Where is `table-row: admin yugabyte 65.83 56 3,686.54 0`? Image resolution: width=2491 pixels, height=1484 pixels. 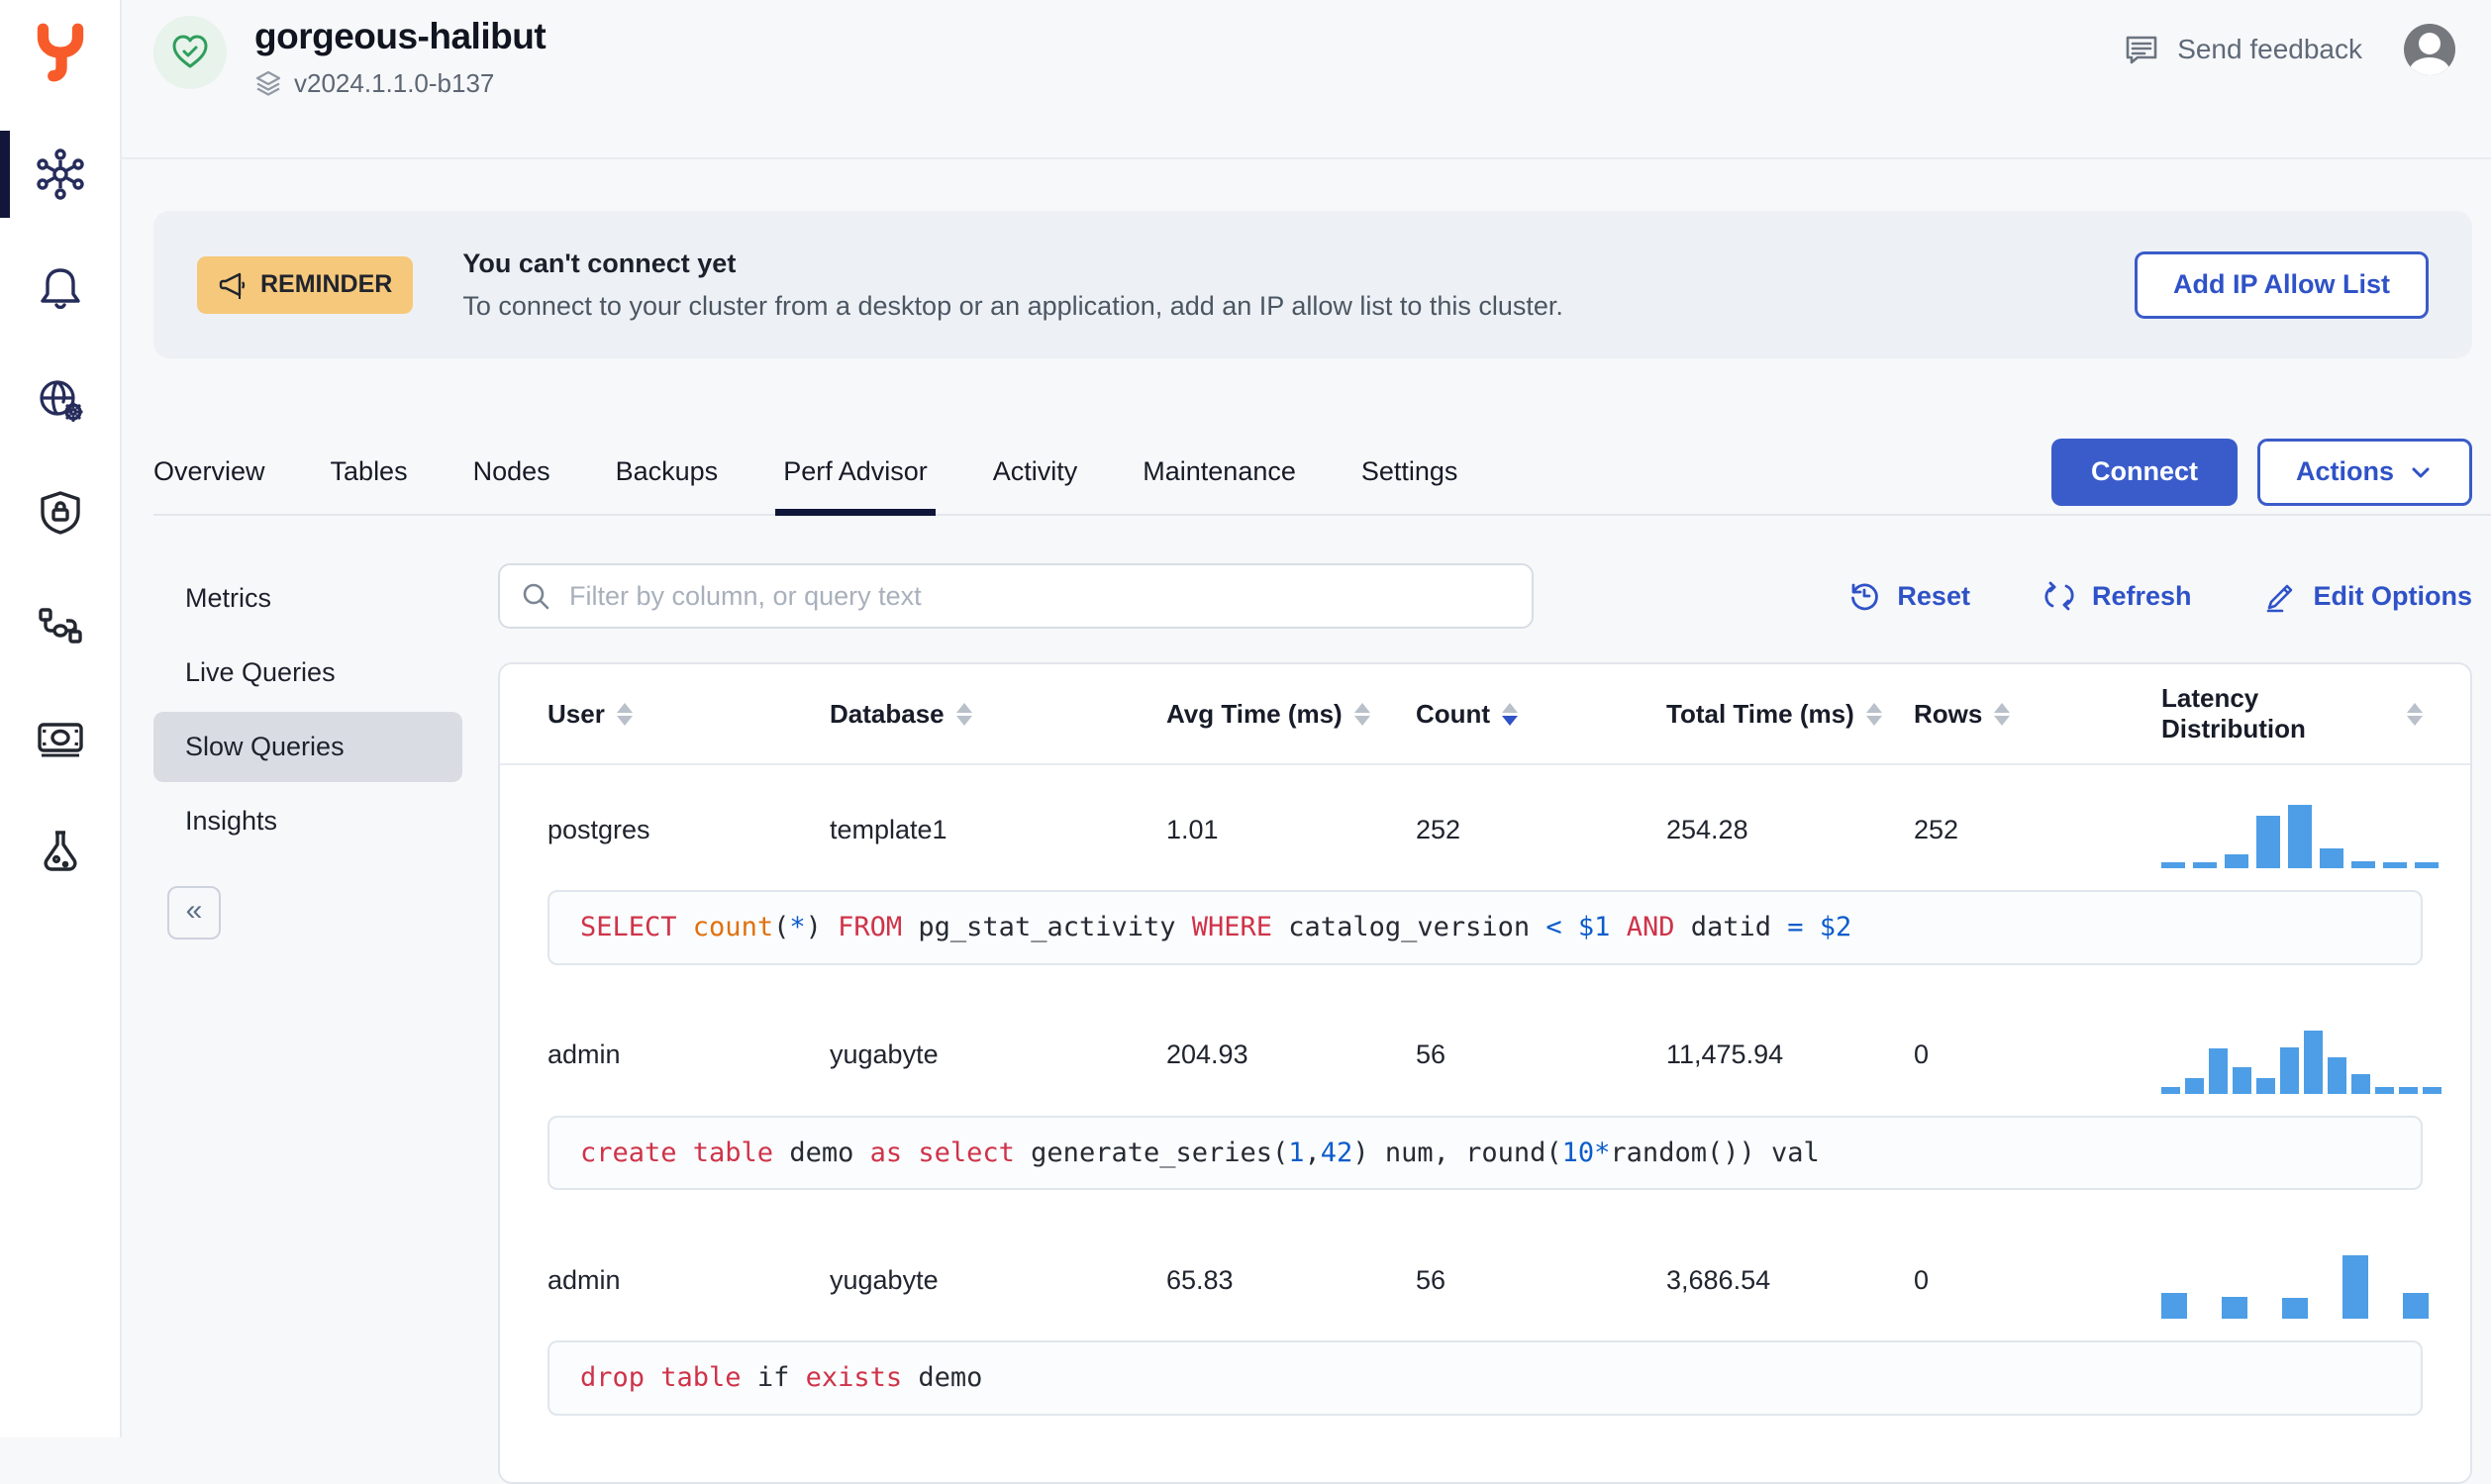 table-row: admin yugabyte 65.83 56 3,686.54 0 is located at coordinates (1485, 1276).